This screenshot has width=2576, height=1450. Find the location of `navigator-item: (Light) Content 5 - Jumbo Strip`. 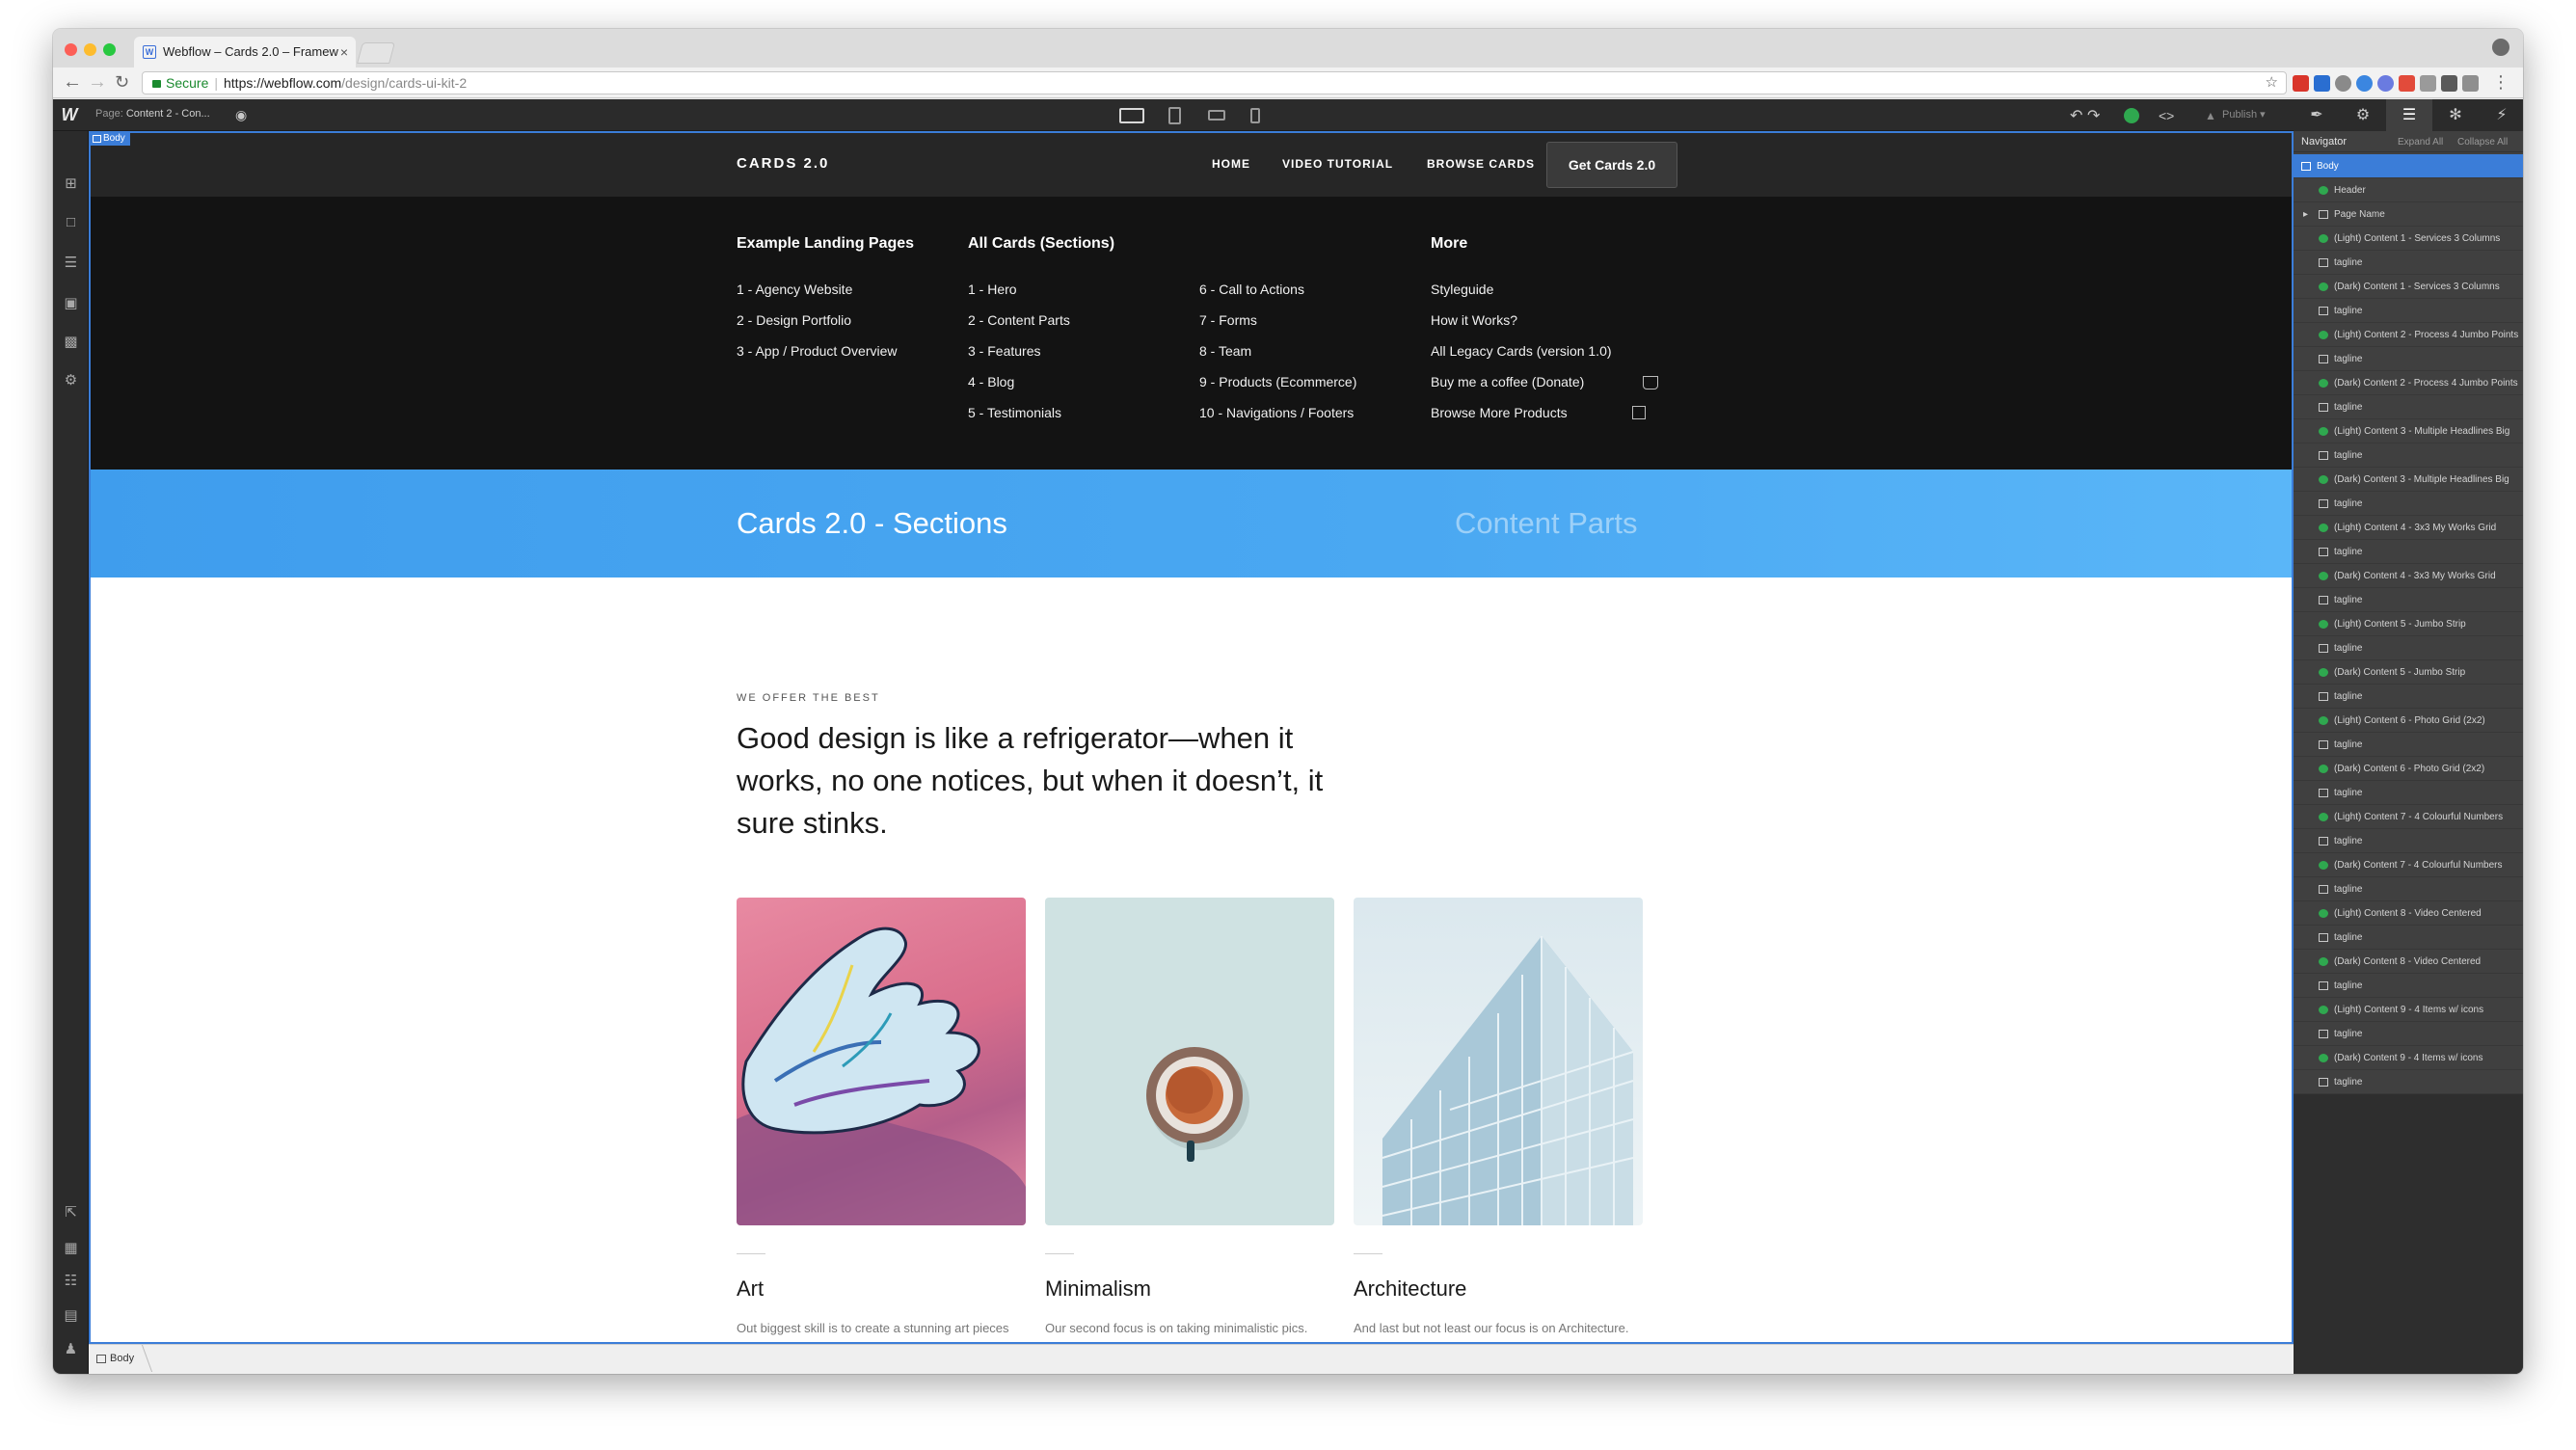

navigator-item: (Light) Content 5 - Jumbo Strip is located at coordinates (2408, 624).